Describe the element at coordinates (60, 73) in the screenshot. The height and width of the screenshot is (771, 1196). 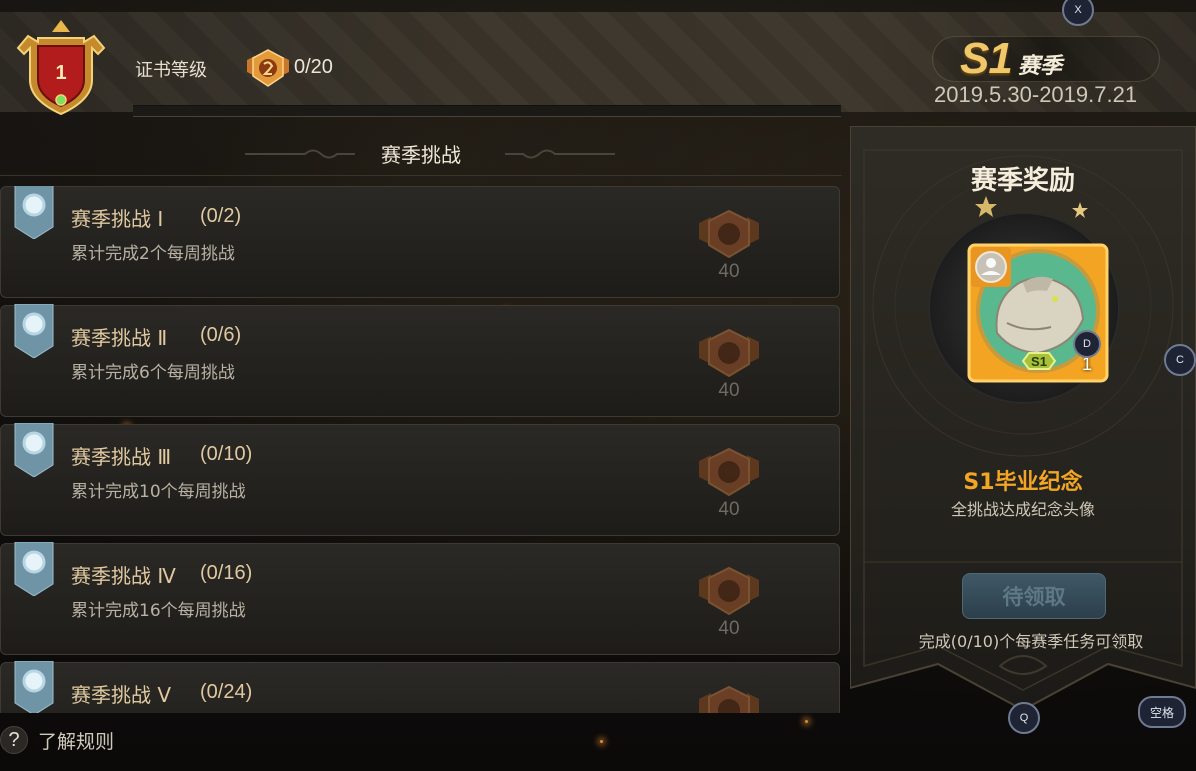
I see `svg-text: 1` at that location.